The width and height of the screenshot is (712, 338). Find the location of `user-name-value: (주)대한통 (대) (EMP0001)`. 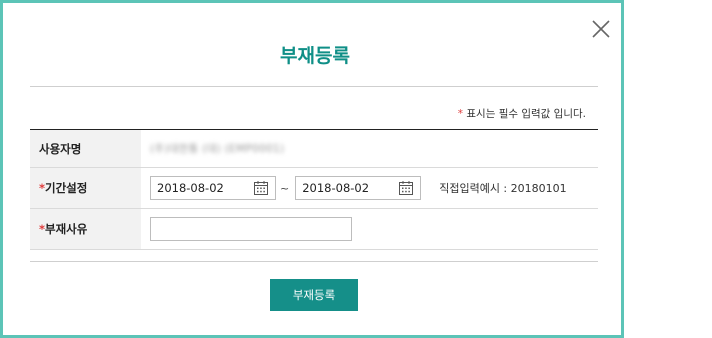

user-name-value: (주)대한통 (대) (EMP0001) is located at coordinates (217, 149).